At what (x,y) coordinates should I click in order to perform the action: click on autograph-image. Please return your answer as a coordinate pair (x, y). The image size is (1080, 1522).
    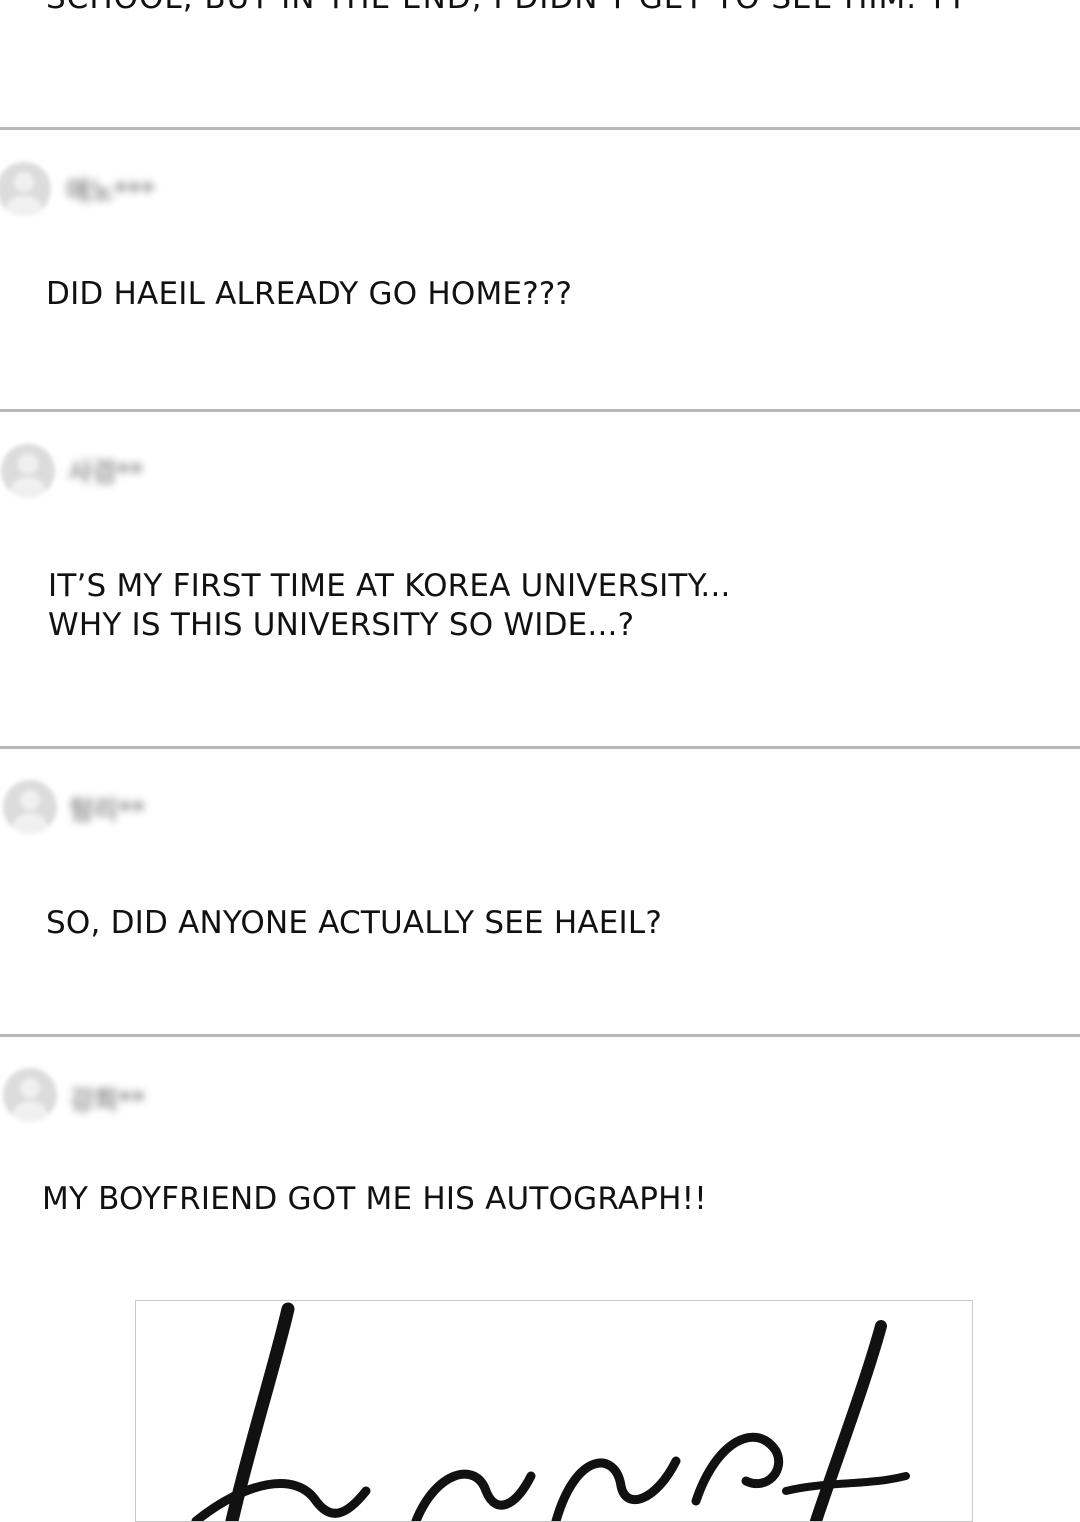
    Looking at the image, I should click on (554, 1411).